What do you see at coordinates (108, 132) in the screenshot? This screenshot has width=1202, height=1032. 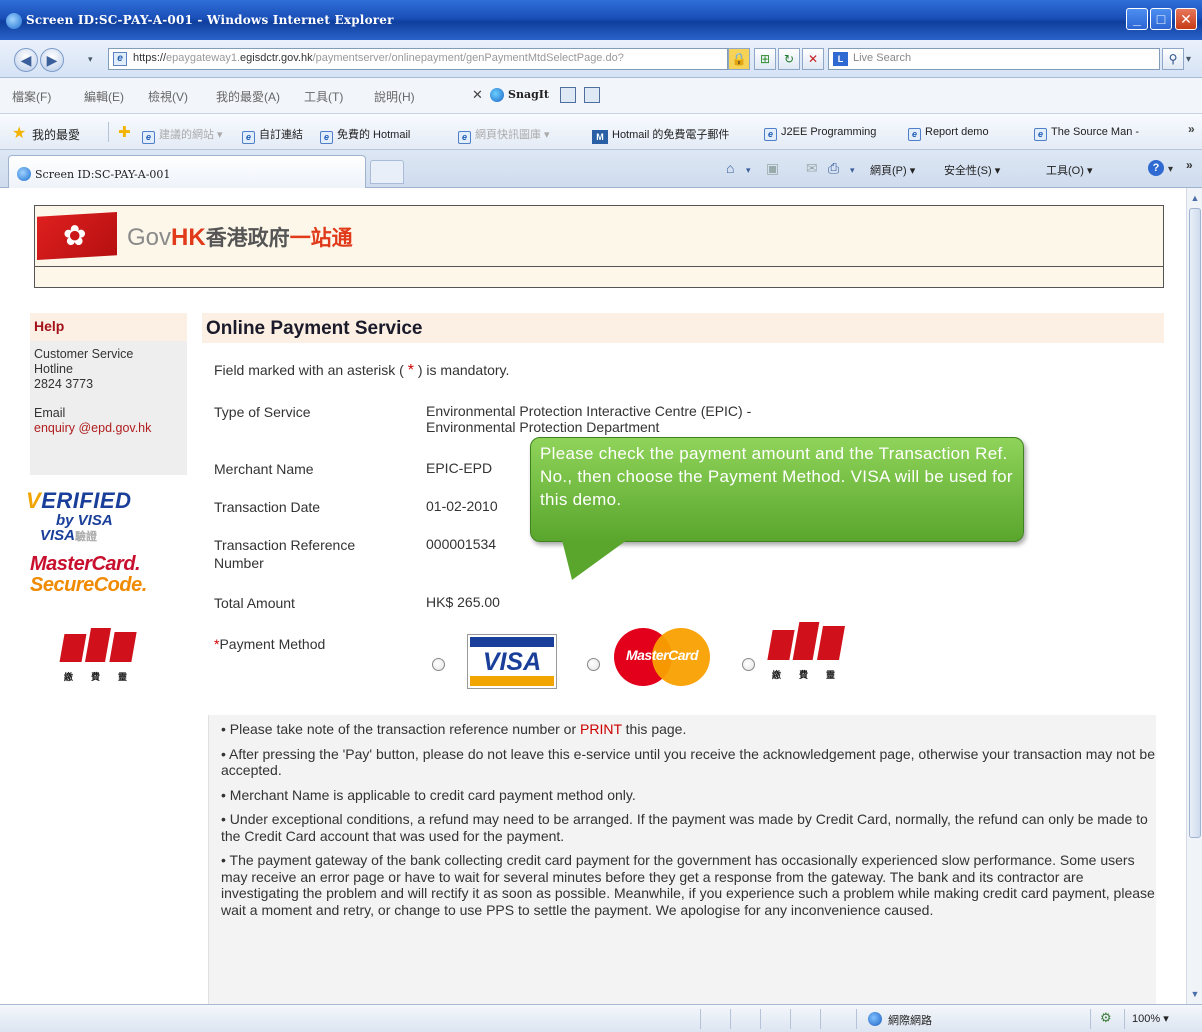 I see `separator` at bounding box center [108, 132].